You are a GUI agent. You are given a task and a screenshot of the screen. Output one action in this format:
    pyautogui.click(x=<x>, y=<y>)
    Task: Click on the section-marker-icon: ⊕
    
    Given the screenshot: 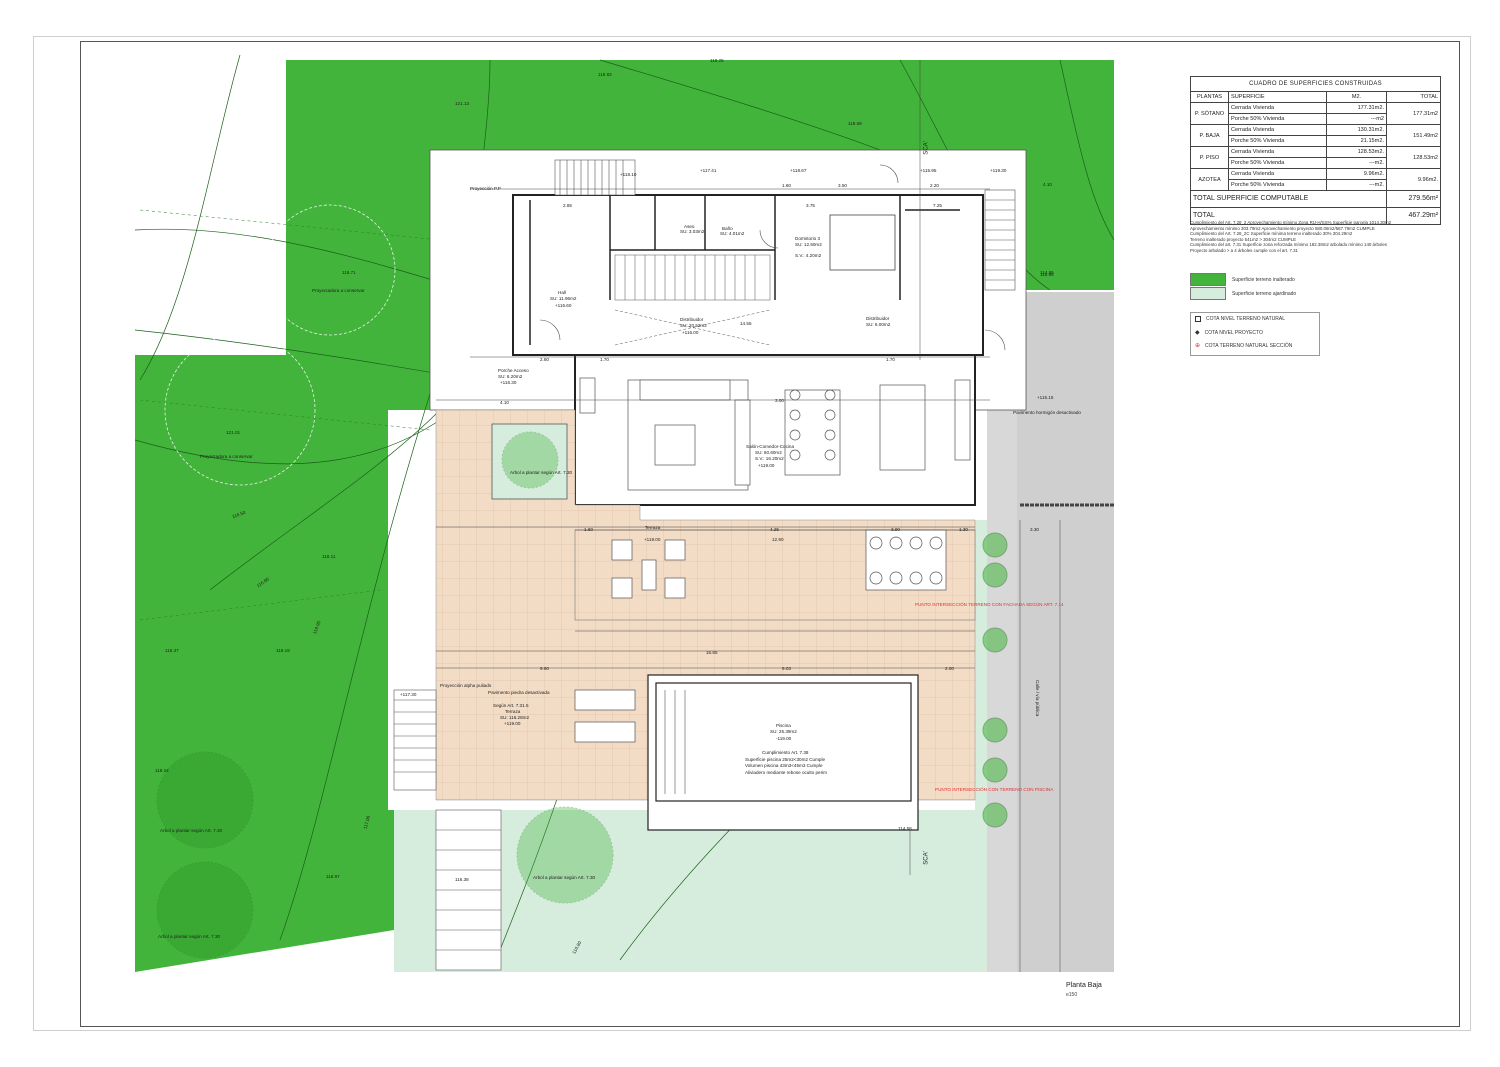 What is the action you would take?
    pyautogui.click(x=1198, y=346)
    